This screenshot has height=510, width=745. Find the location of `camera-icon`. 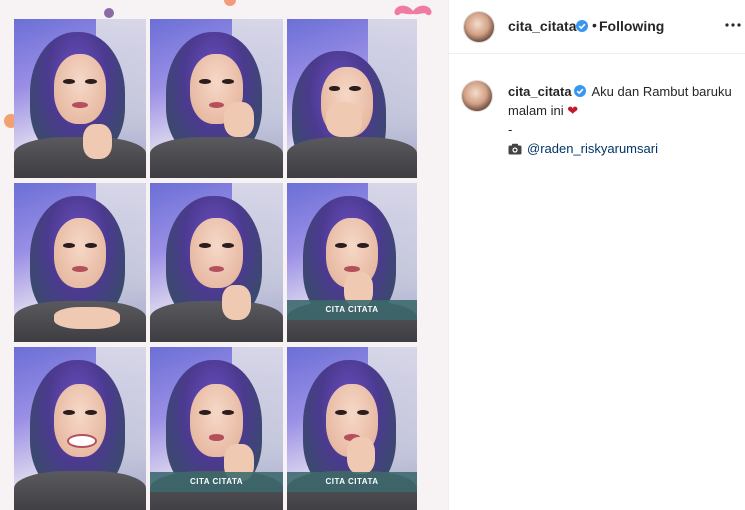

camera-icon is located at coordinates (515, 149).